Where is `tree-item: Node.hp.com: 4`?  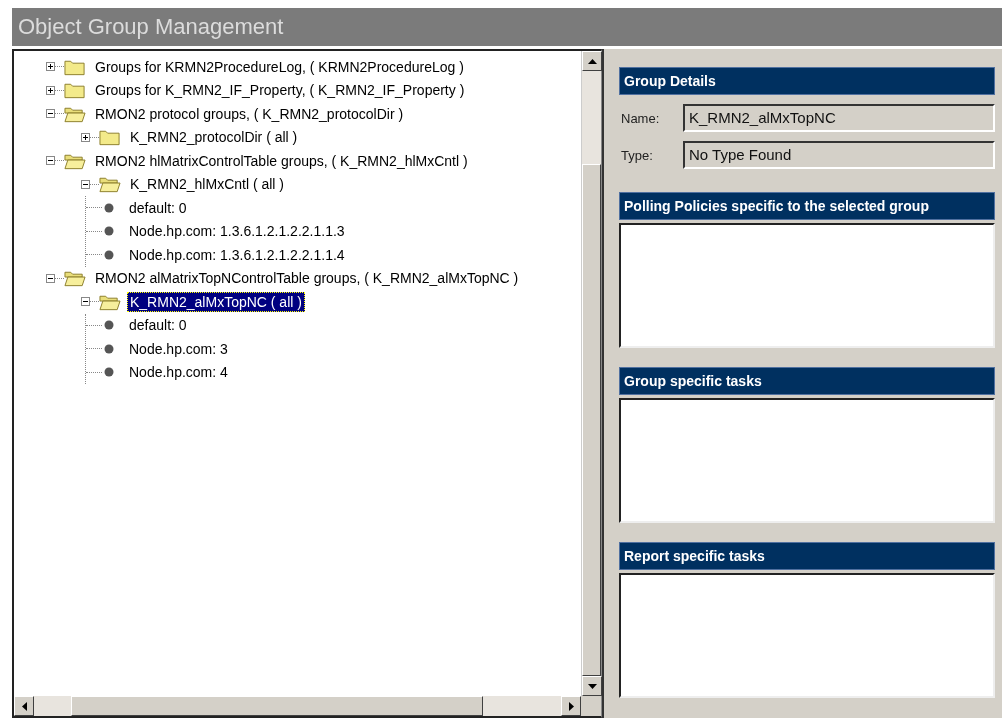 tree-item: Node.hp.com: 4 is located at coordinates (178, 372).